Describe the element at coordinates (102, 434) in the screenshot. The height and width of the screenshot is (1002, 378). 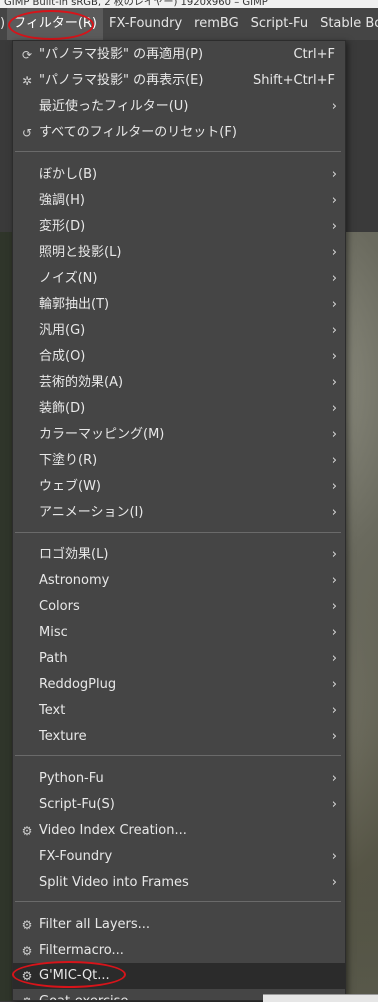
I see `menu-item-label: カラーマッピング(M)` at that location.